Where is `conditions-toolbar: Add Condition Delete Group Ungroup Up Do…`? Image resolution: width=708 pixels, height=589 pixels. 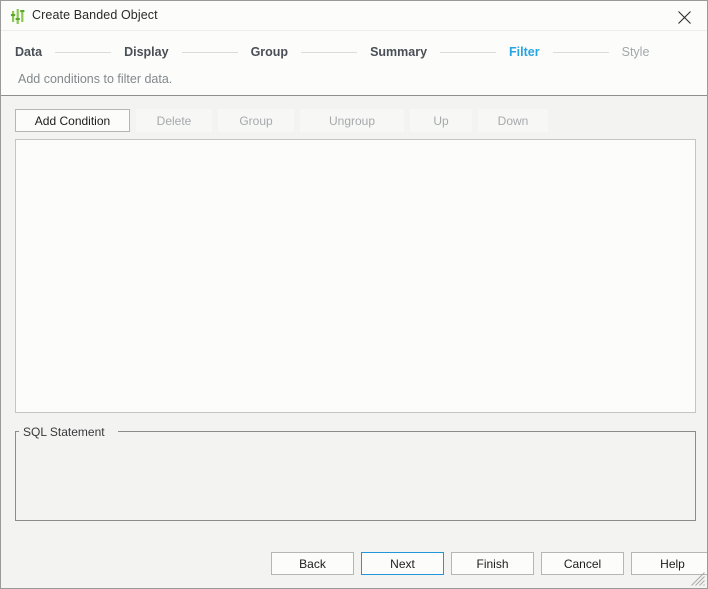 conditions-toolbar: Add Condition Delete Group Ungroup Up Do… is located at coordinates (284, 120).